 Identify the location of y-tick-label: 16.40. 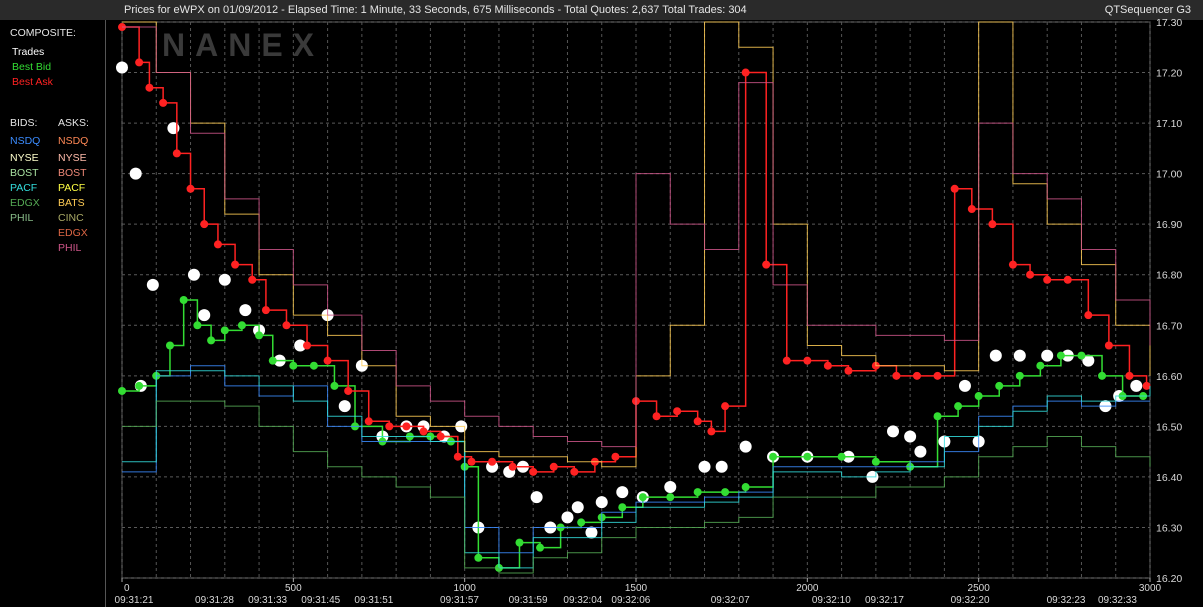
(1169, 478).